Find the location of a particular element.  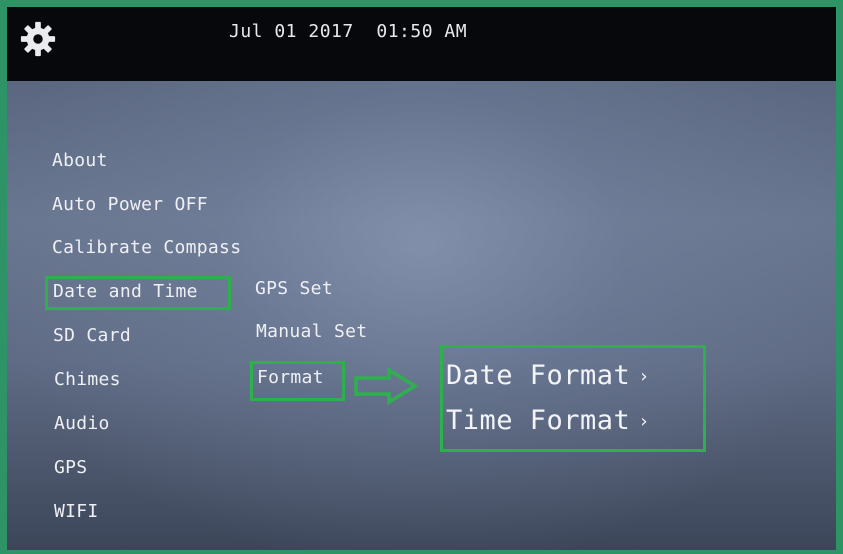

time-format-label: Time Format is located at coordinates (538, 420).